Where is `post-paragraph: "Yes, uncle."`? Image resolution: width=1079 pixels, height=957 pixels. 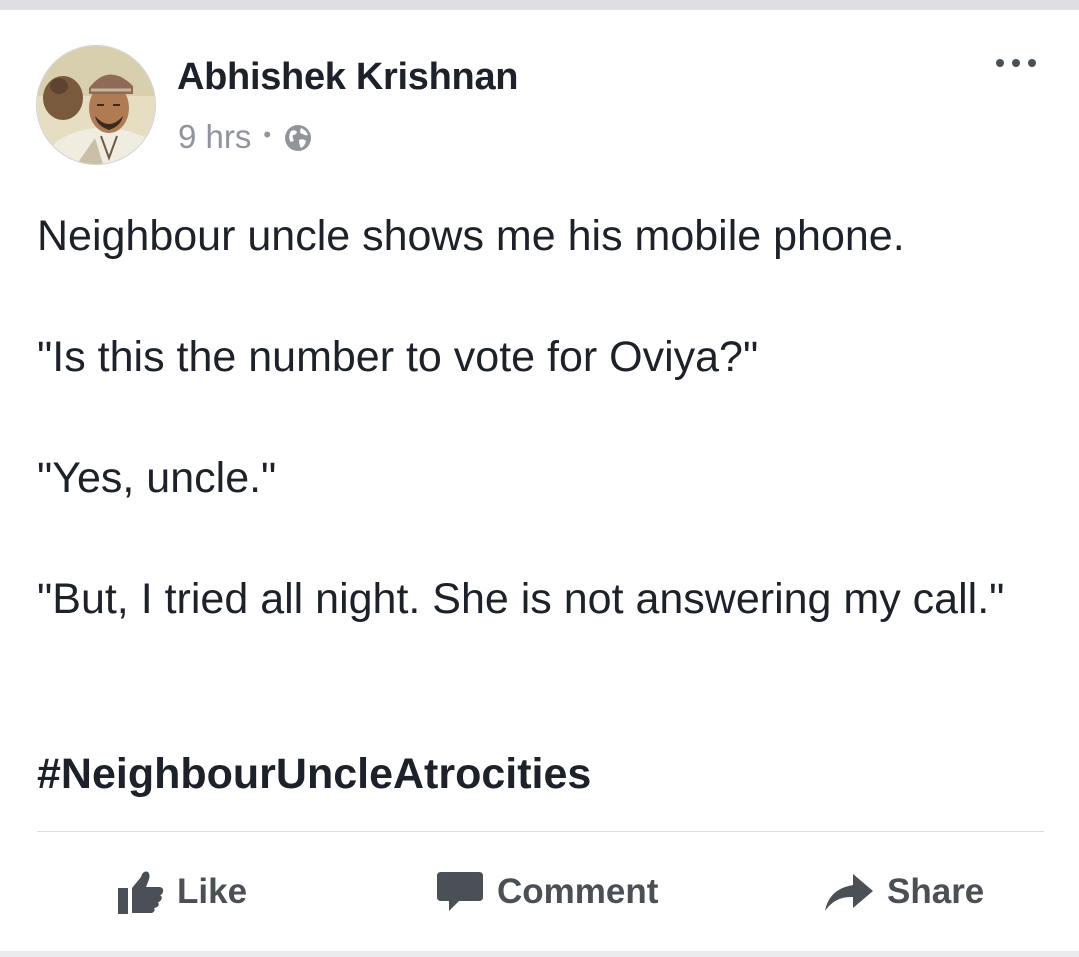
post-paragraph: "Yes, uncle." is located at coordinates (157, 478).